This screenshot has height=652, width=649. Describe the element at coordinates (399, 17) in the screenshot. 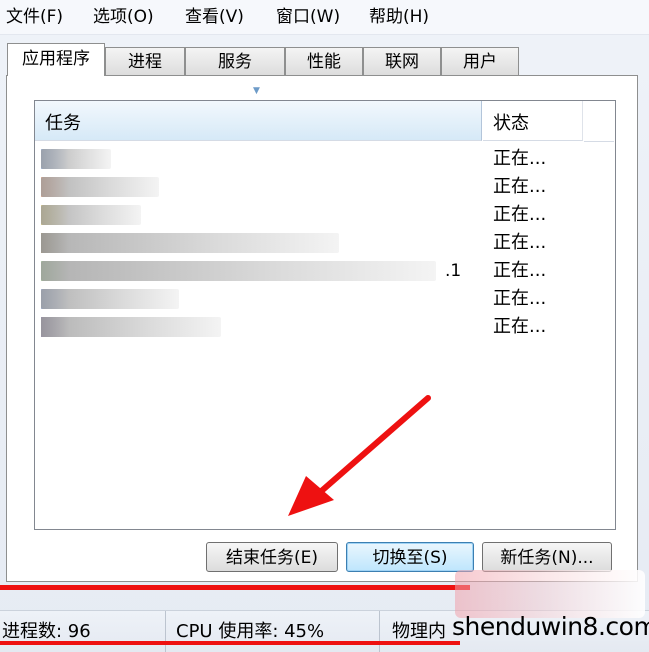

I see `menu-help: 帮助(H)` at that location.